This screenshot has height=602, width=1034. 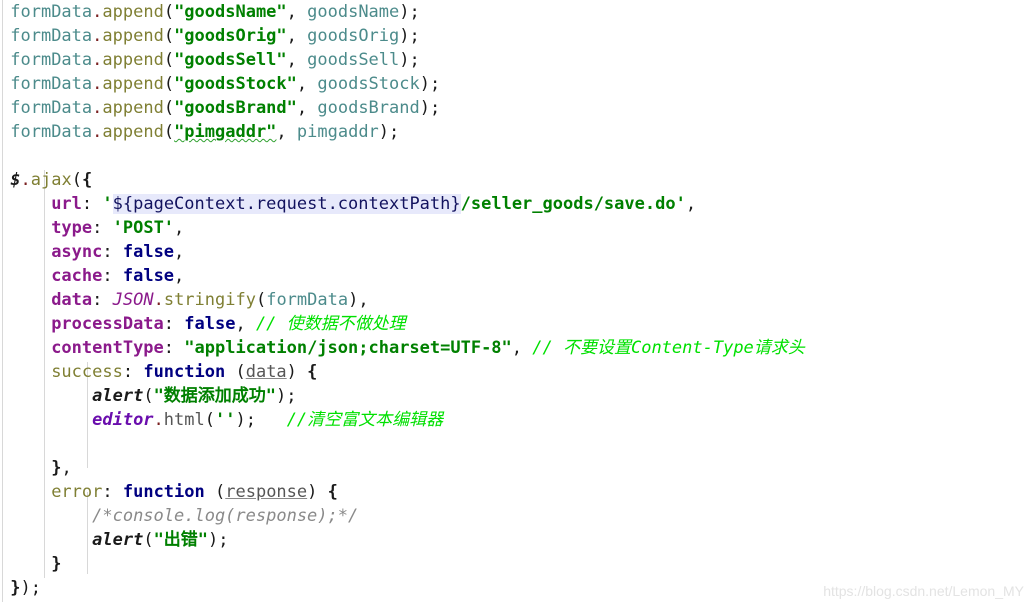 I want to click on token-identifier: goodsStock, so click(x=368, y=84).